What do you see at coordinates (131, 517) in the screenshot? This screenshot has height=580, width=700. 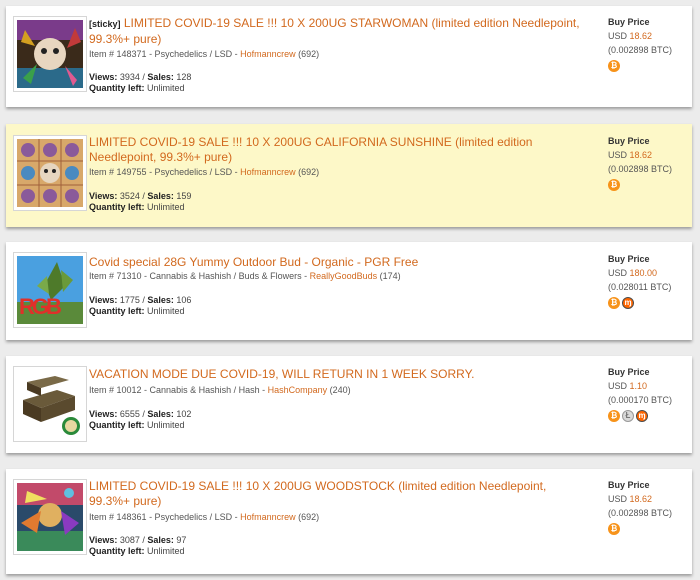 I see `item-number: 148361` at bounding box center [131, 517].